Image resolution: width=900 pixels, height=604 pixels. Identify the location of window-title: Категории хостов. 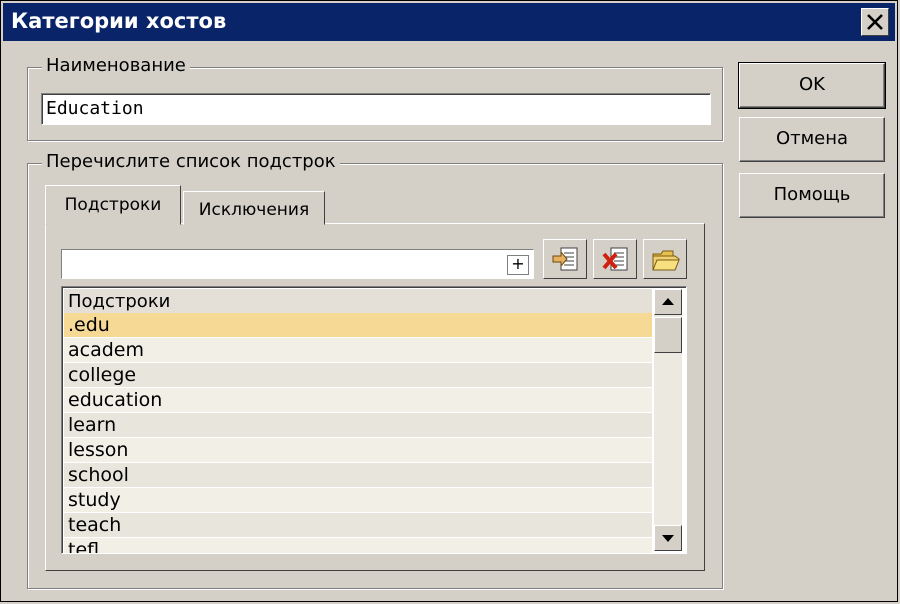
(119, 21).